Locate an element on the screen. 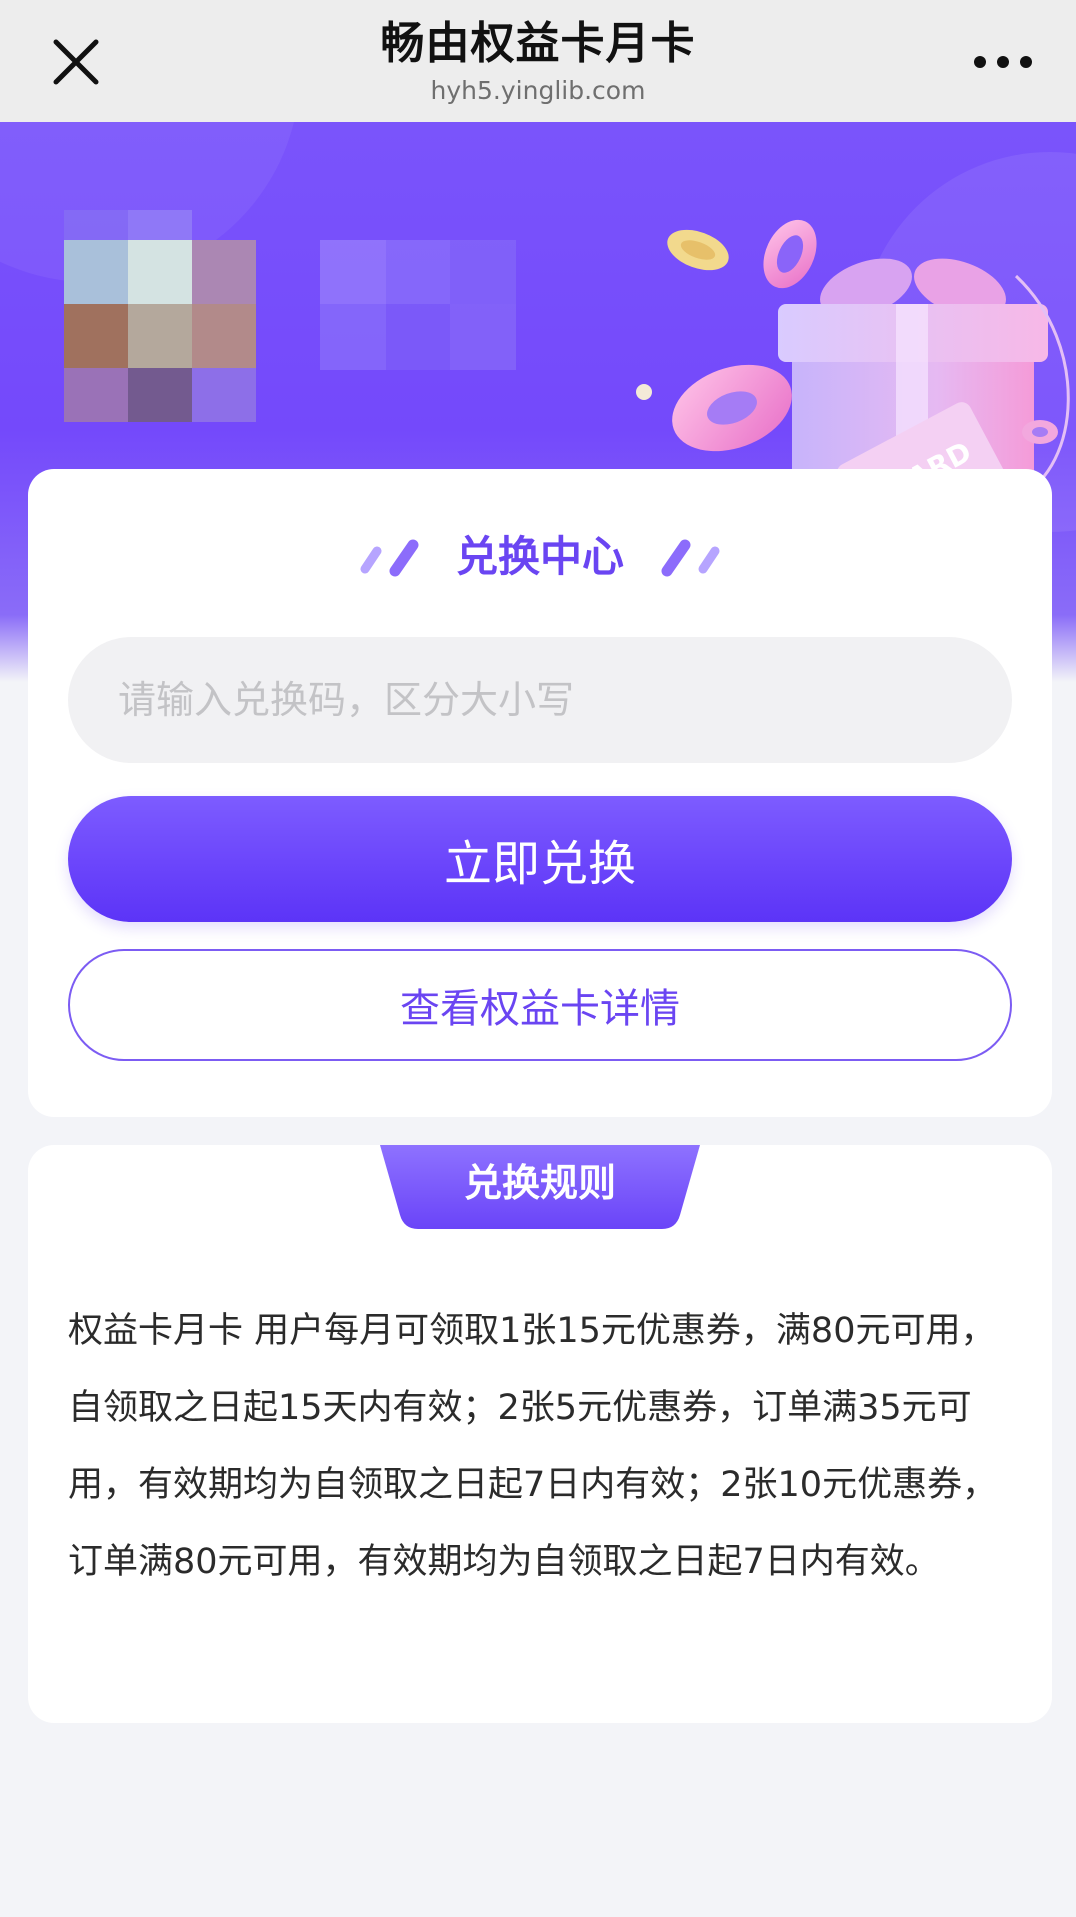  redeem-section-header: 兑换中心 is located at coordinates (540, 557).